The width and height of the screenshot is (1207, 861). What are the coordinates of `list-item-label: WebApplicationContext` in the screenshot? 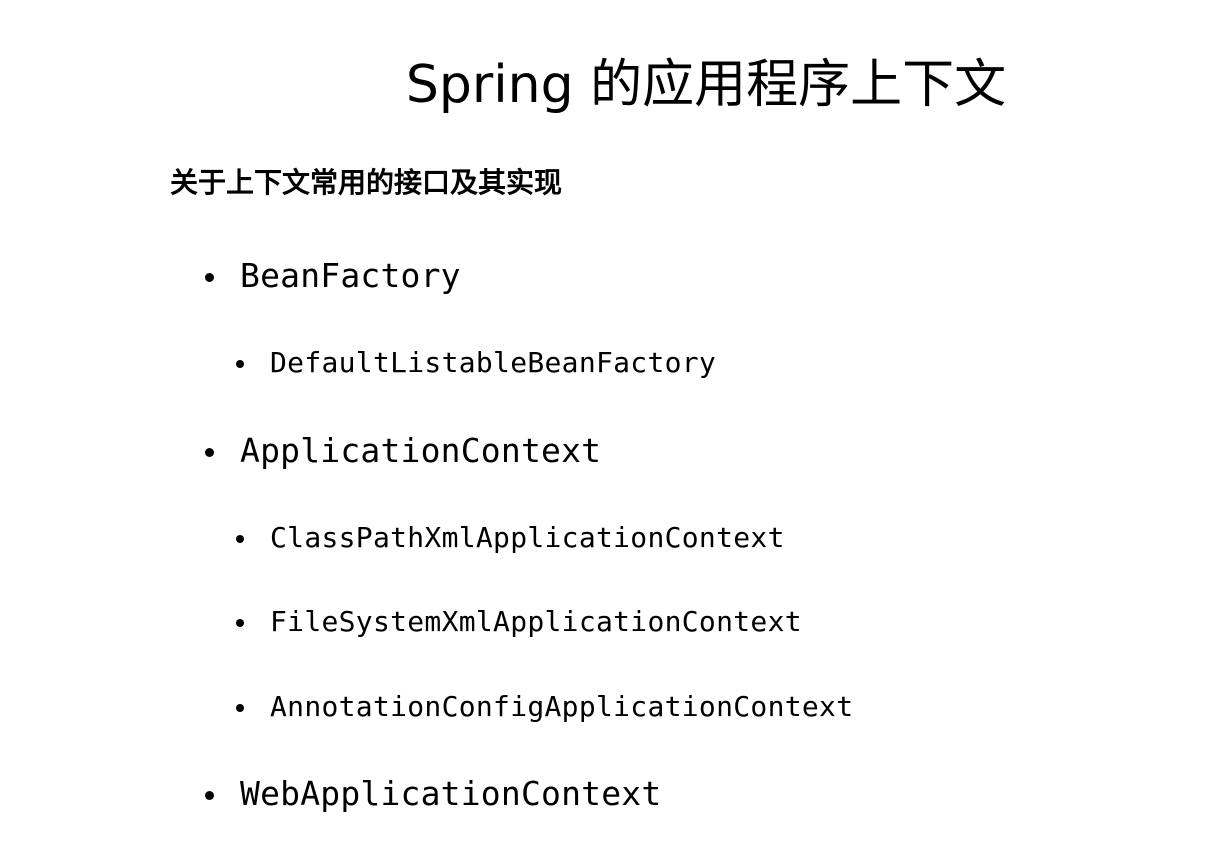 It's located at (451, 793).